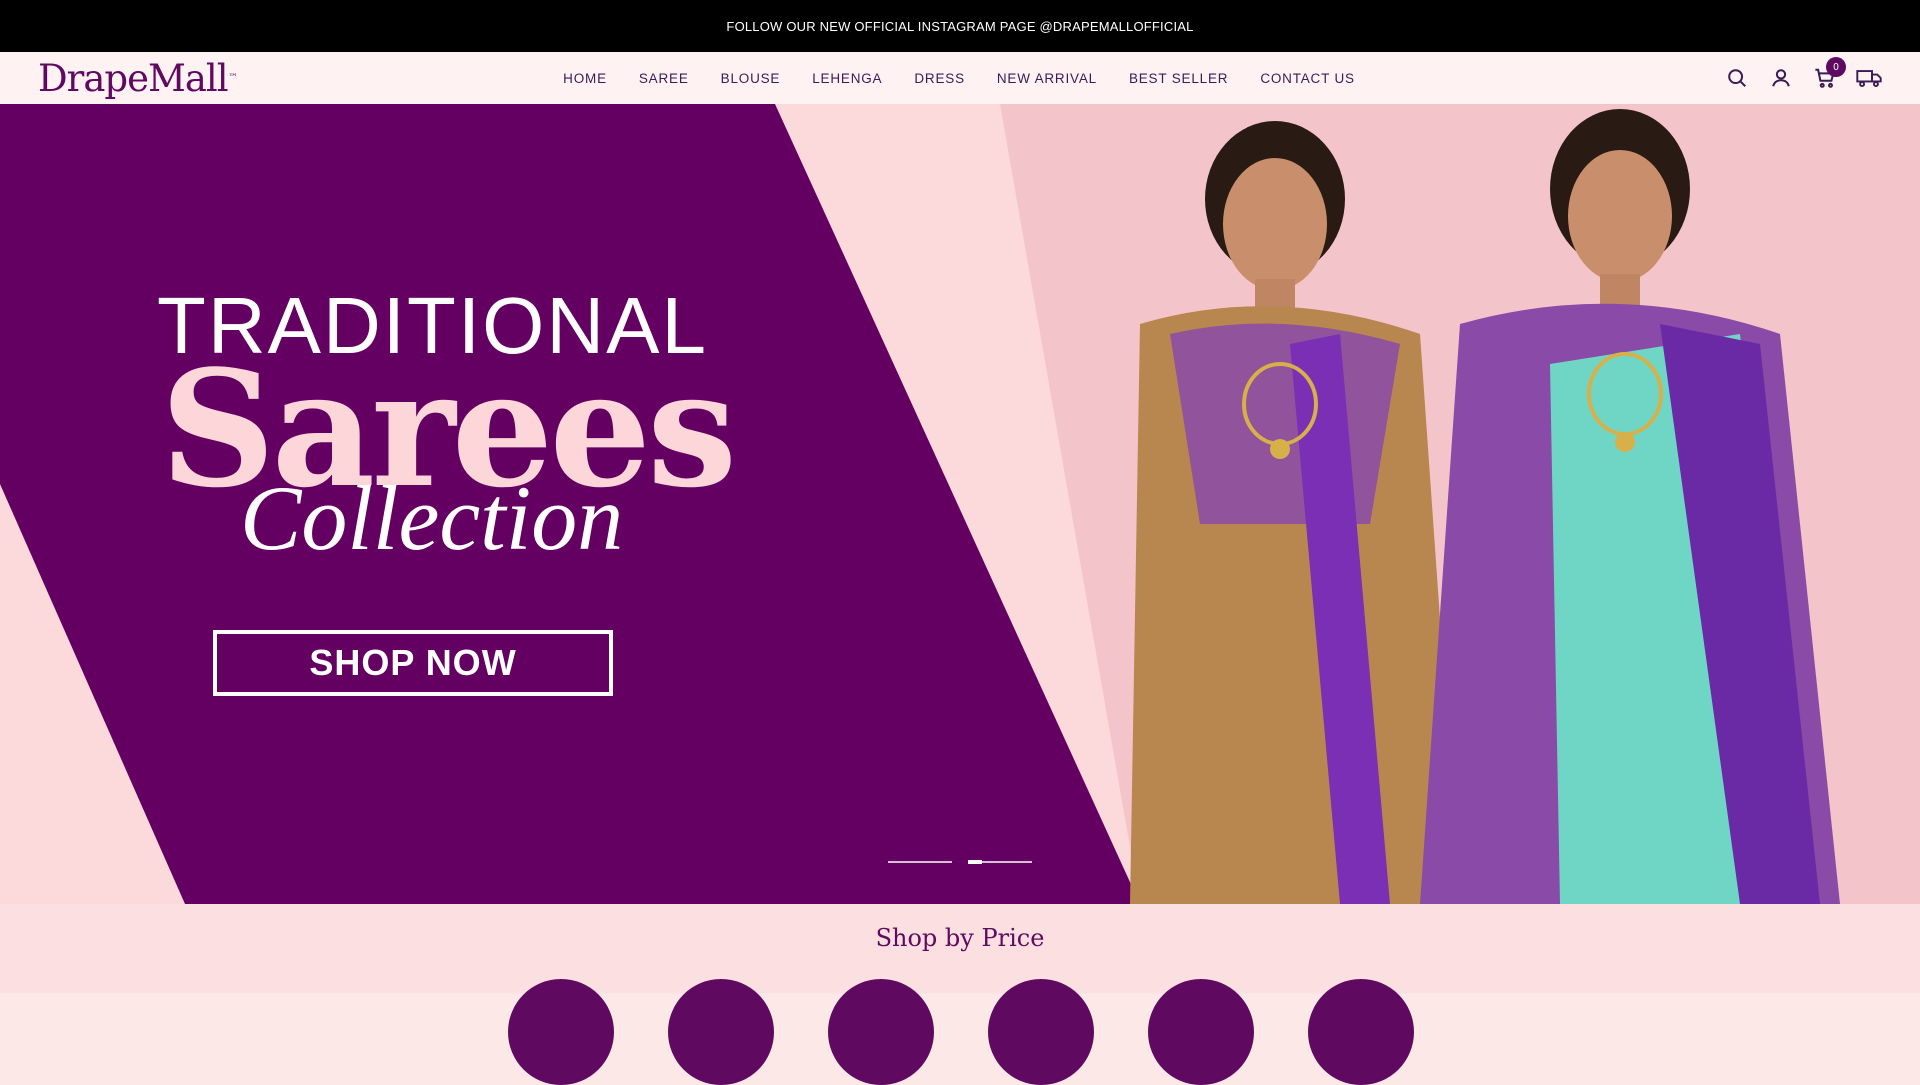 This screenshot has width=1920, height=1085. Describe the element at coordinates (1178, 78) in the screenshot. I see `nav-item-best-seller: BEST SELLER` at that location.